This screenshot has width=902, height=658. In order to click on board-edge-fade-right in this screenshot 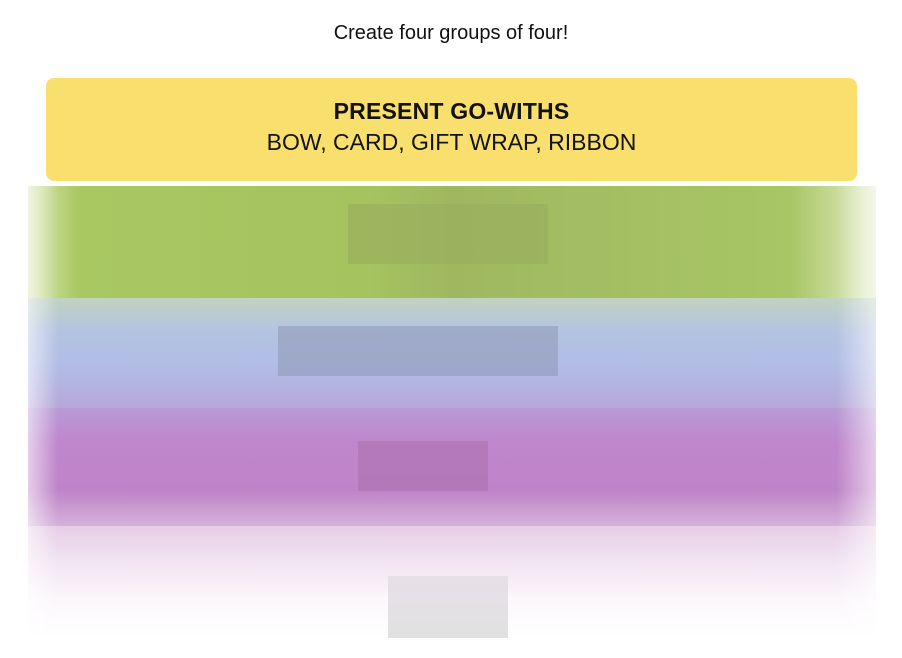, I will do `click(856, 412)`.